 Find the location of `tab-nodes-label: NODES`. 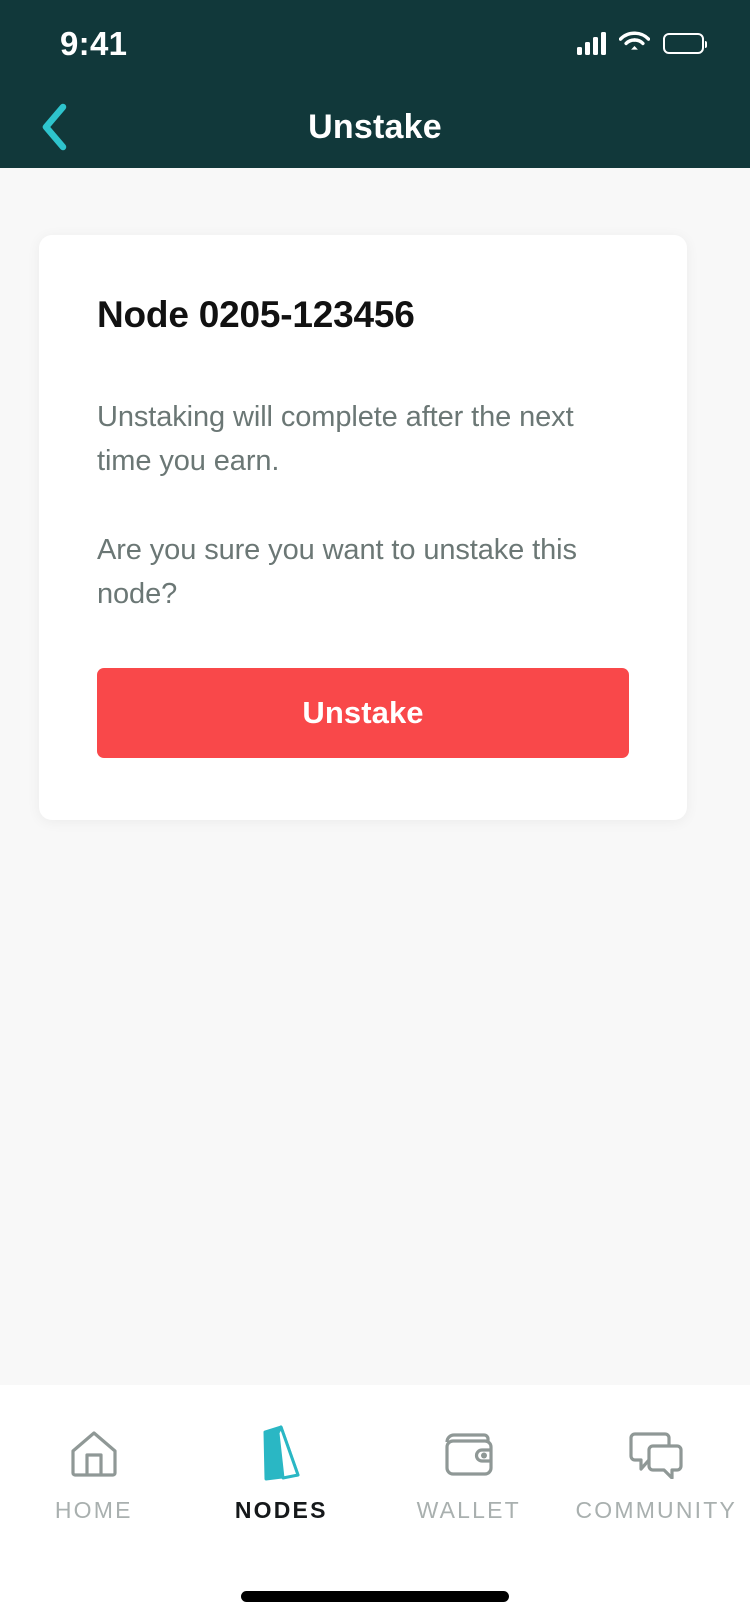

tab-nodes-label: NODES is located at coordinates (281, 1510).